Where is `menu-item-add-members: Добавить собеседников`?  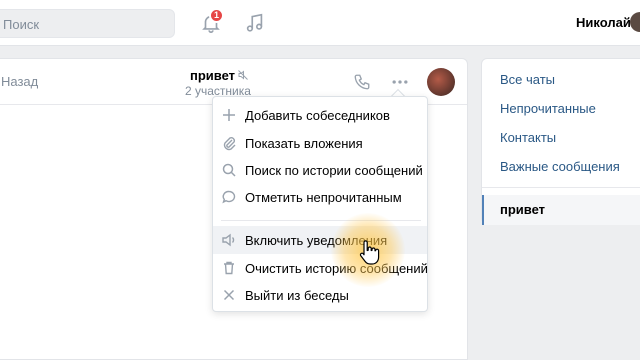
menu-item-add-members: Добавить собеседников is located at coordinates (320, 115).